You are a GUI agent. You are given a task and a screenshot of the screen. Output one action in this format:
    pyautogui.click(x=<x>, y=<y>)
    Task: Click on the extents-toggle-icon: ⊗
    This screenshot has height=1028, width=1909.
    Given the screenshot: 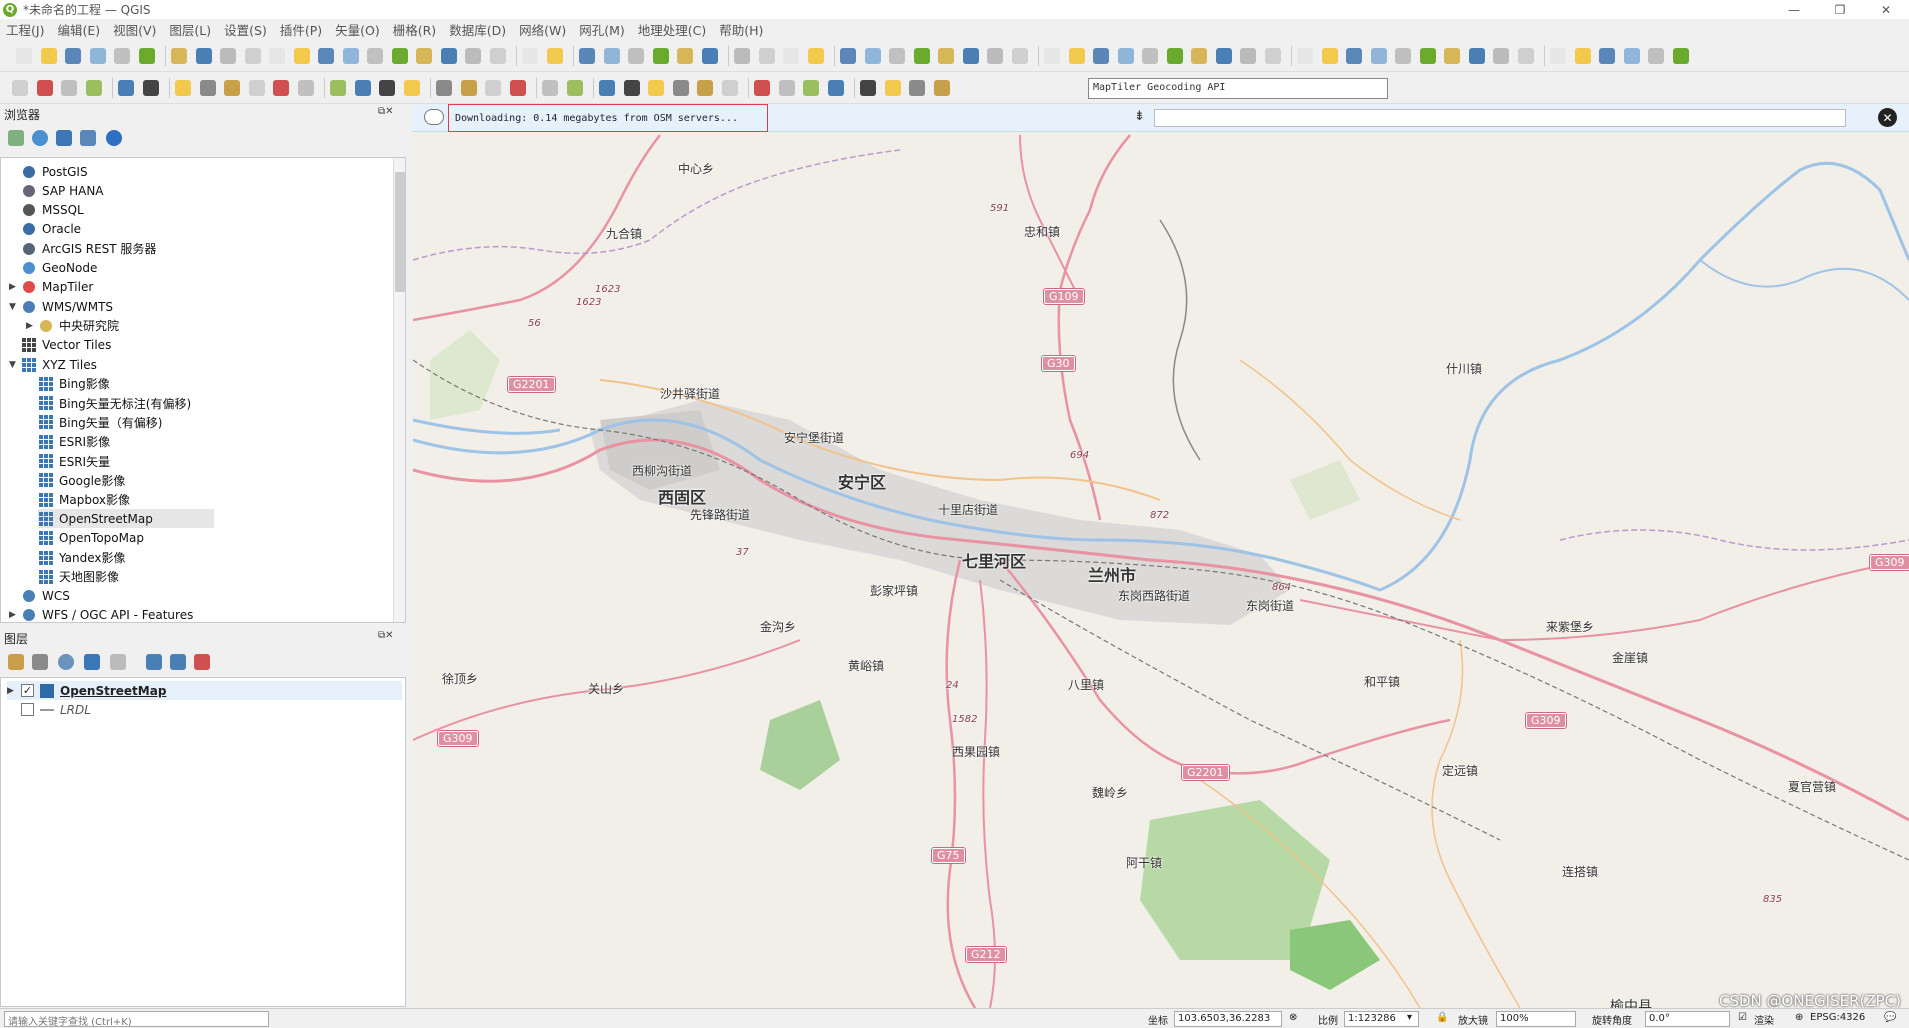 What is the action you would take?
    pyautogui.click(x=1293, y=1017)
    